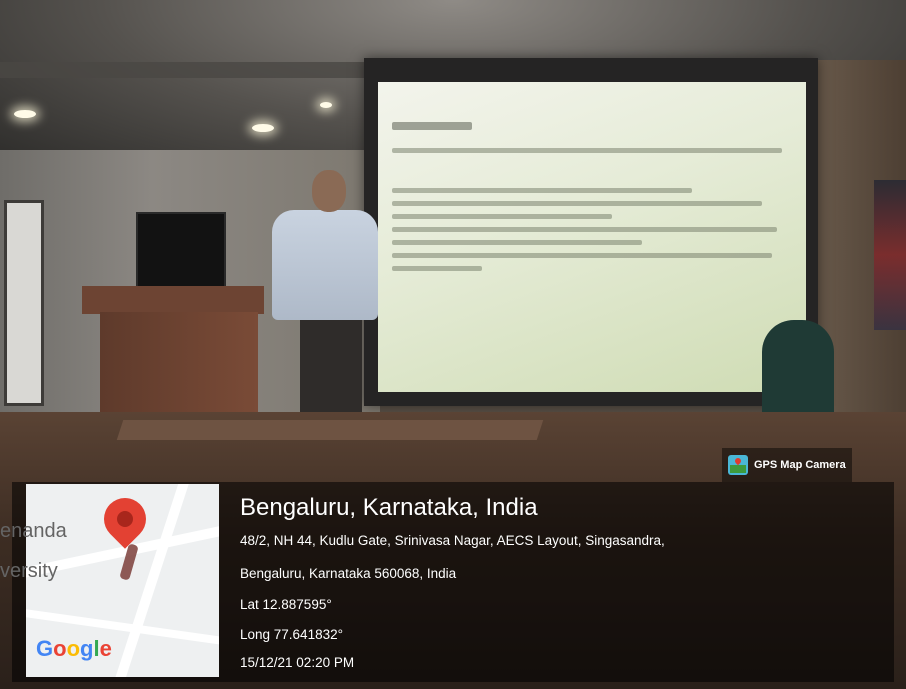 The width and height of the screenshot is (906, 689). Describe the element at coordinates (291, 634) in the screenshot. I see `longitude: Long 77.641832°` at that location.